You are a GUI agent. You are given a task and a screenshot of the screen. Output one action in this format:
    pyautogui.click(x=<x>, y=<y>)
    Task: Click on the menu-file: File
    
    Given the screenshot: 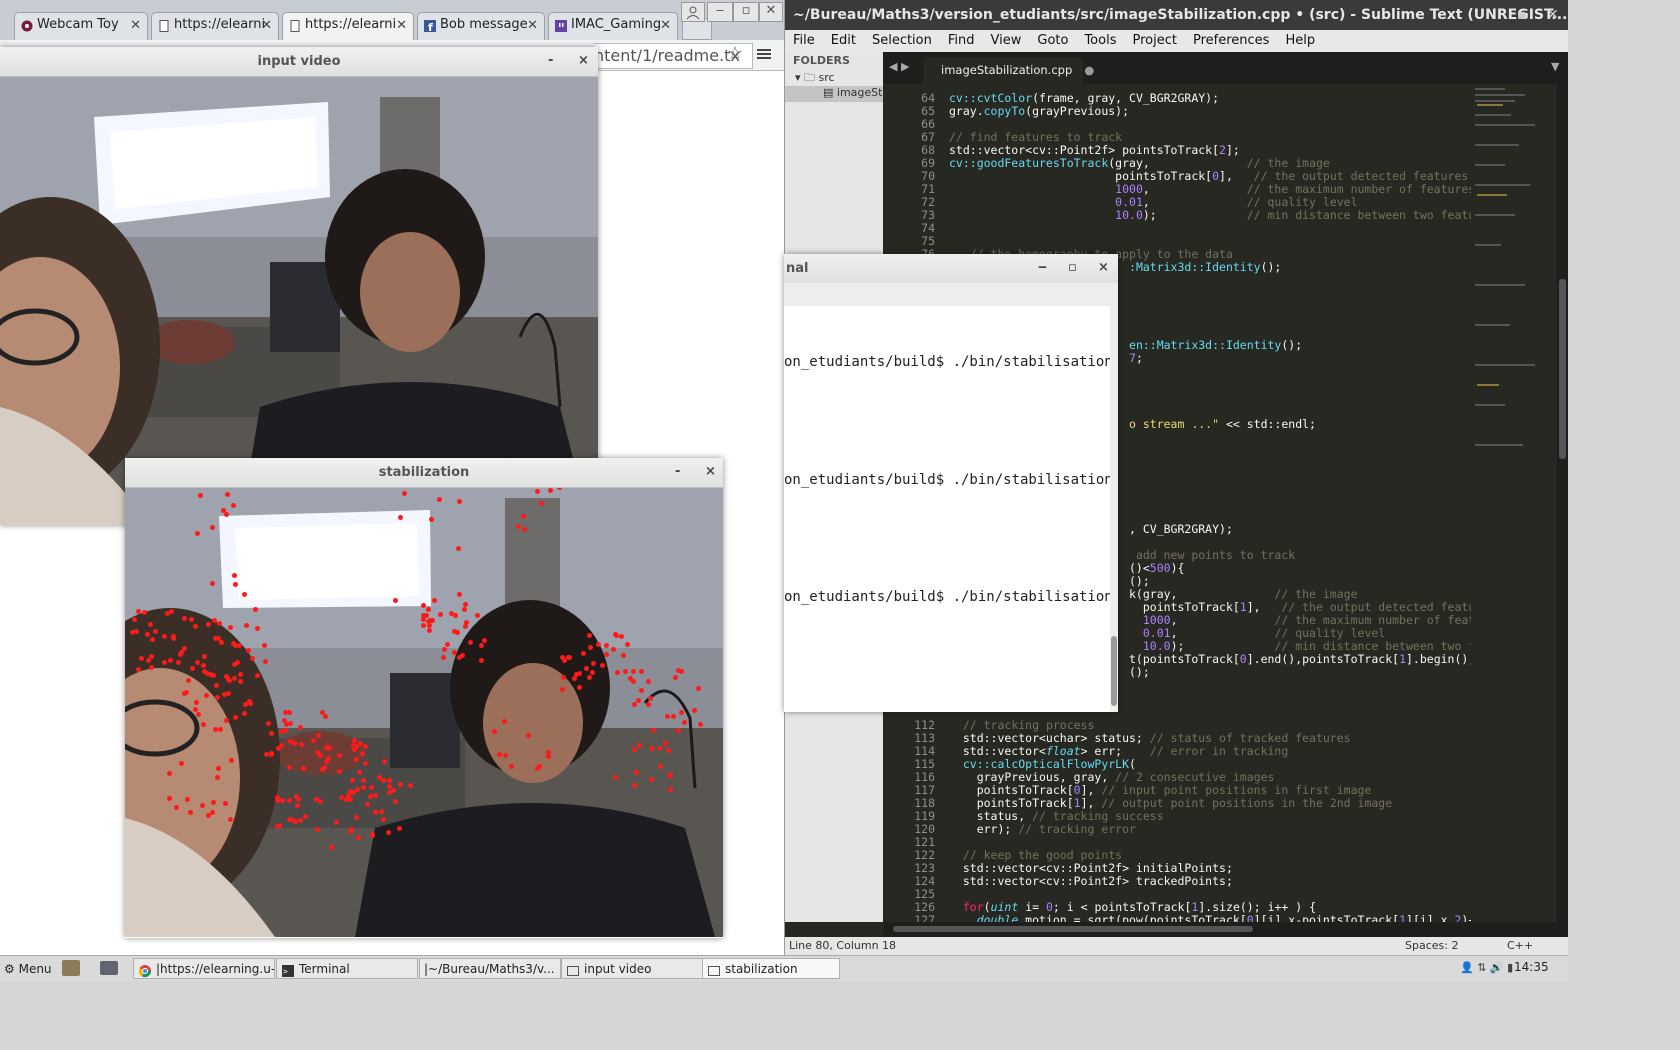 What is the action you would take?
    pyautogui.click(x=804, y=40)
    